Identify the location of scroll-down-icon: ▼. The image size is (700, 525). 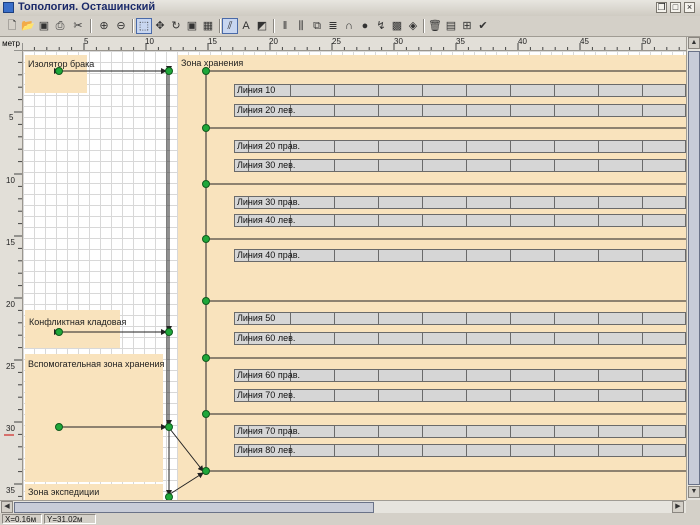
(694, 492).